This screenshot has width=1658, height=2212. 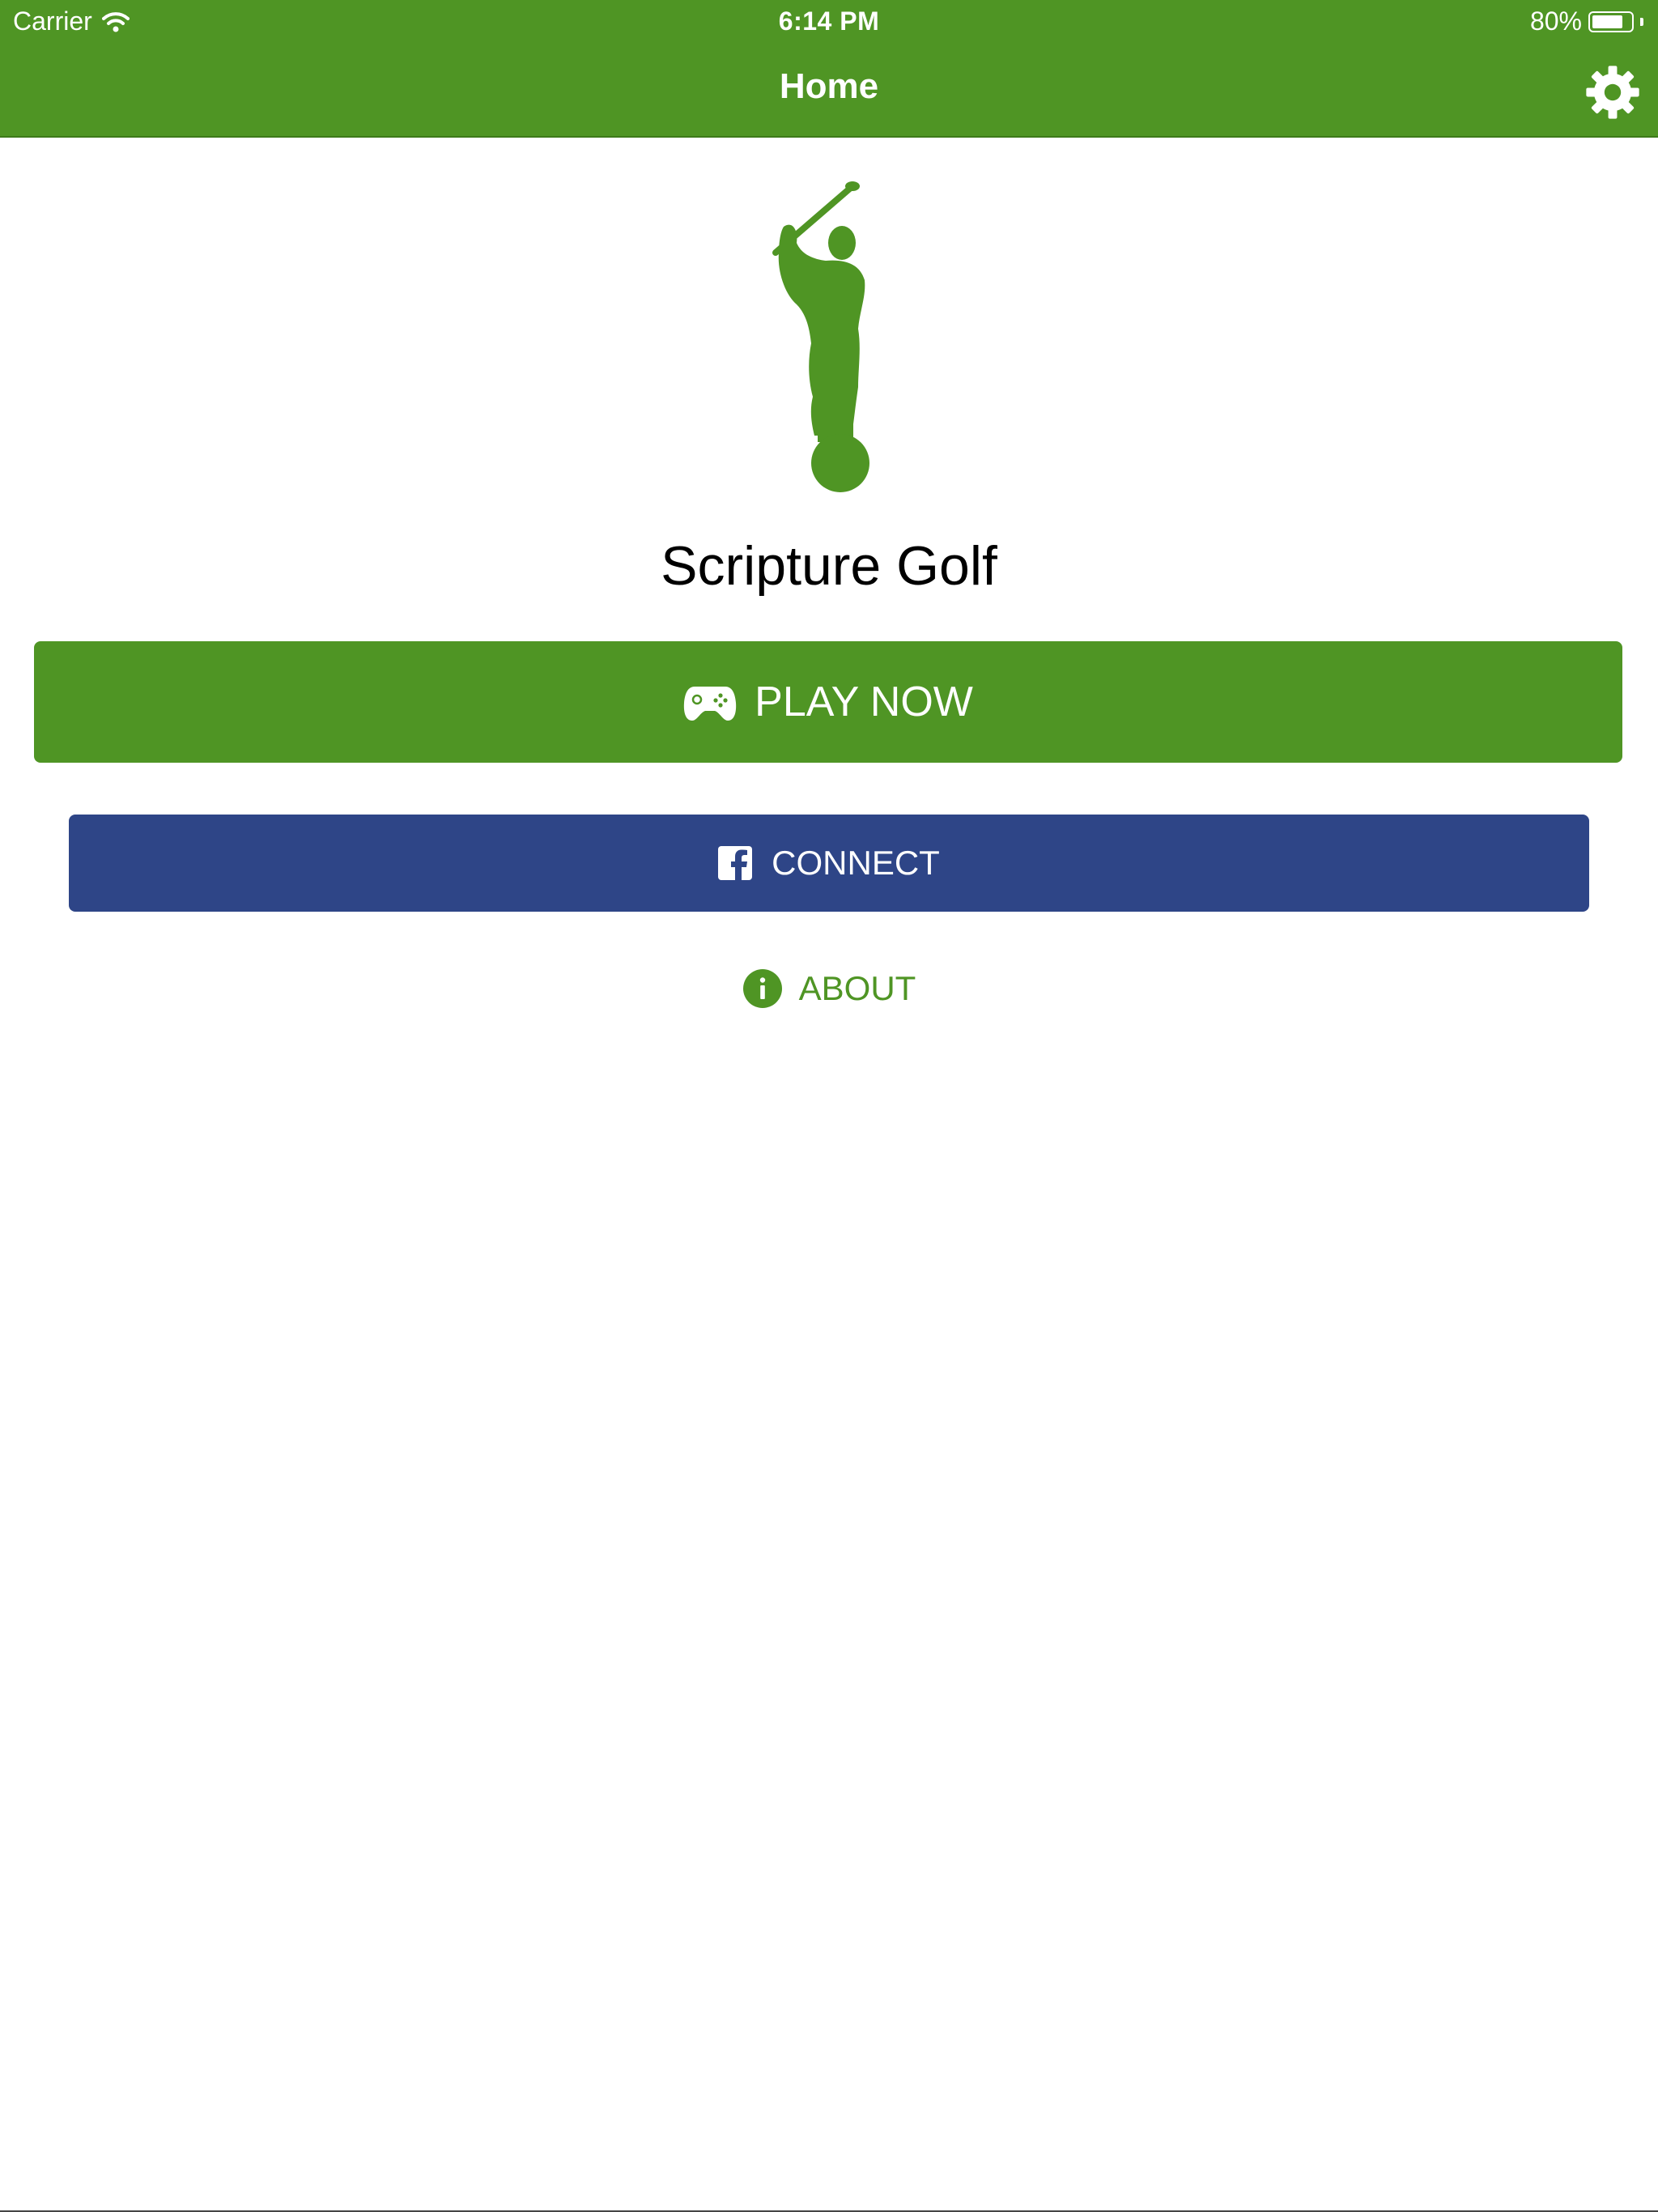 I want to click on app-logo, so click(x=829, y=334).